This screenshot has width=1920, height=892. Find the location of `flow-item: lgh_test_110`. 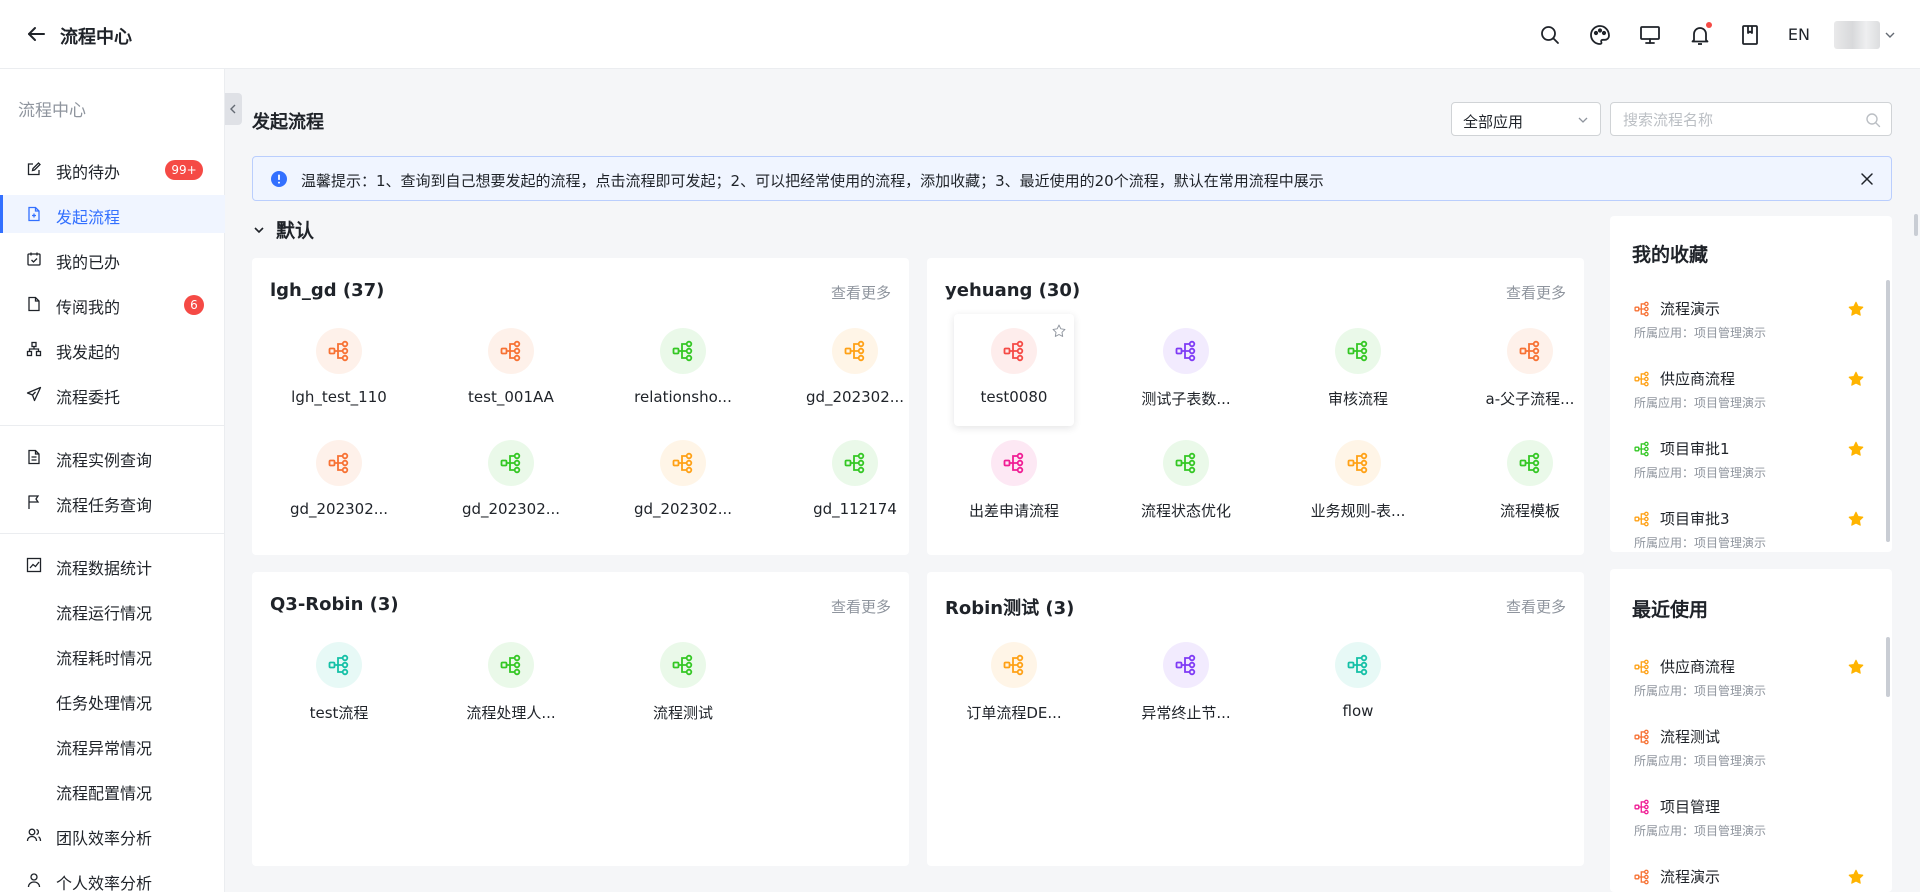

flow-item: lgh_test_110 is located at coordinates (339, 370).